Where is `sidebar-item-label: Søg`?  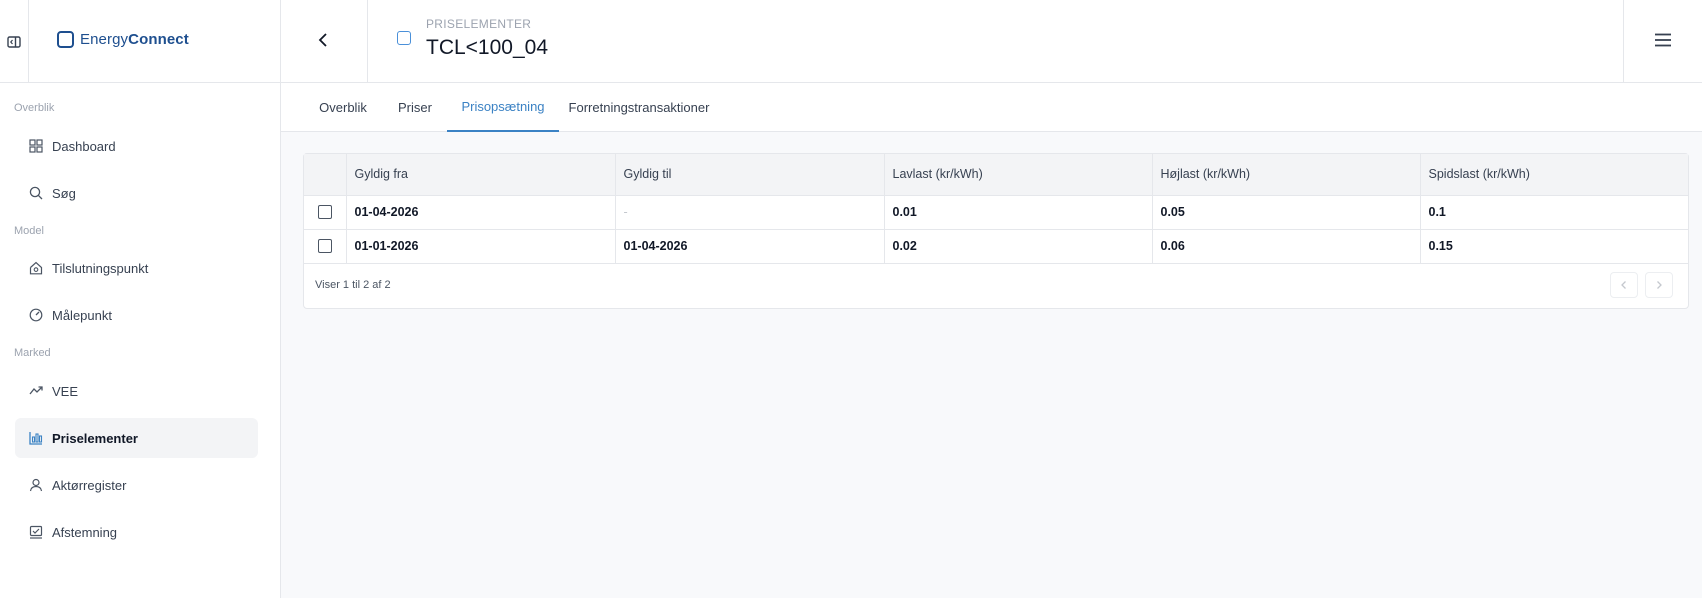 sidebar-item-label: Søg is located at coordinates (64, 193).